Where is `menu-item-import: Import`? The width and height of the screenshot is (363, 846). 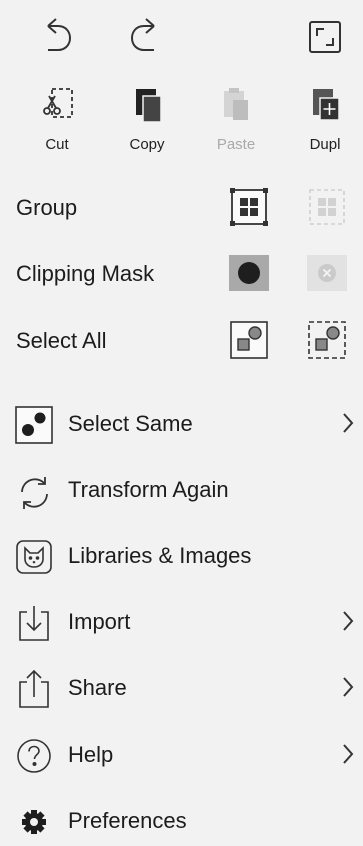 menu-item-import: Import is located at coordinates (181, 621).